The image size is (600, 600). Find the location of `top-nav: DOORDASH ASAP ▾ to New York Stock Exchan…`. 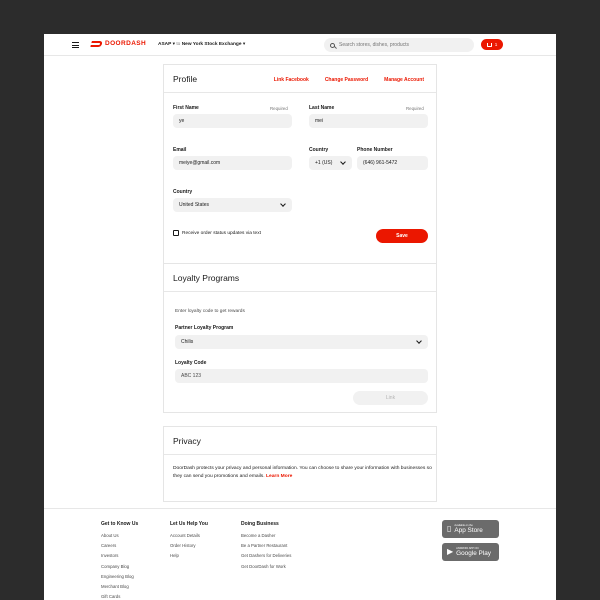

top-nav: DOORDASH ASAP ▾ to New York Stock Exchan… is located at coordinates (300, 45).